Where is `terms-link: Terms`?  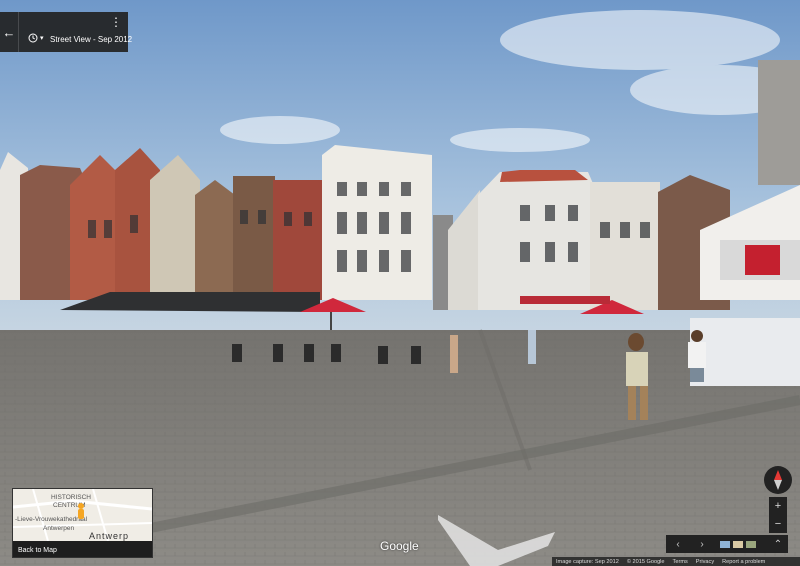
terms-link: Terms is located at coordinates (680, 562).